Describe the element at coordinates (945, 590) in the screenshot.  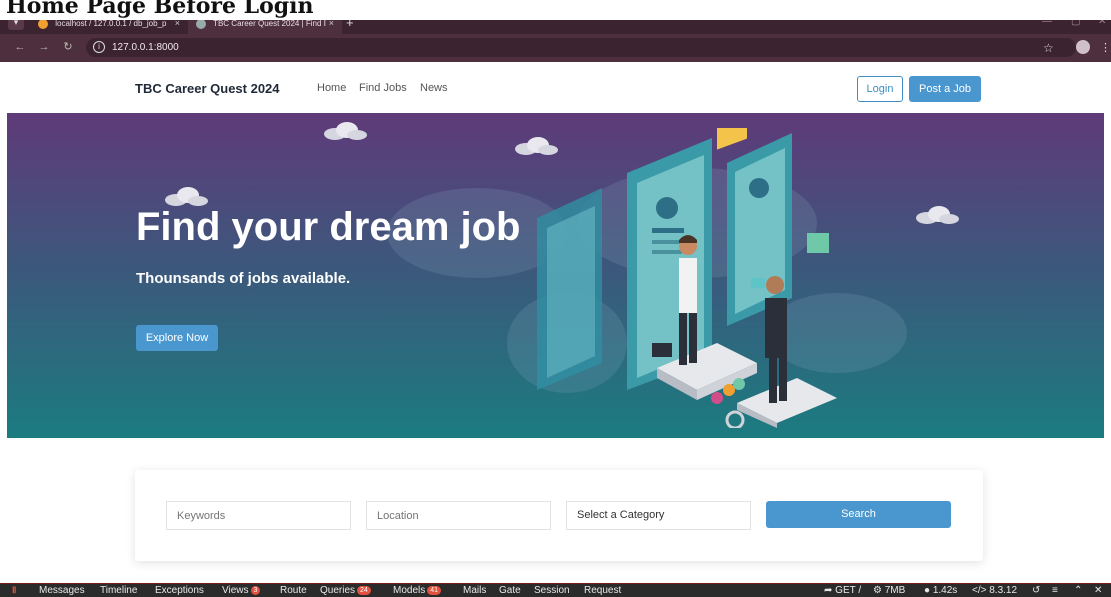
I see `time-text: 1.42s` at that location.